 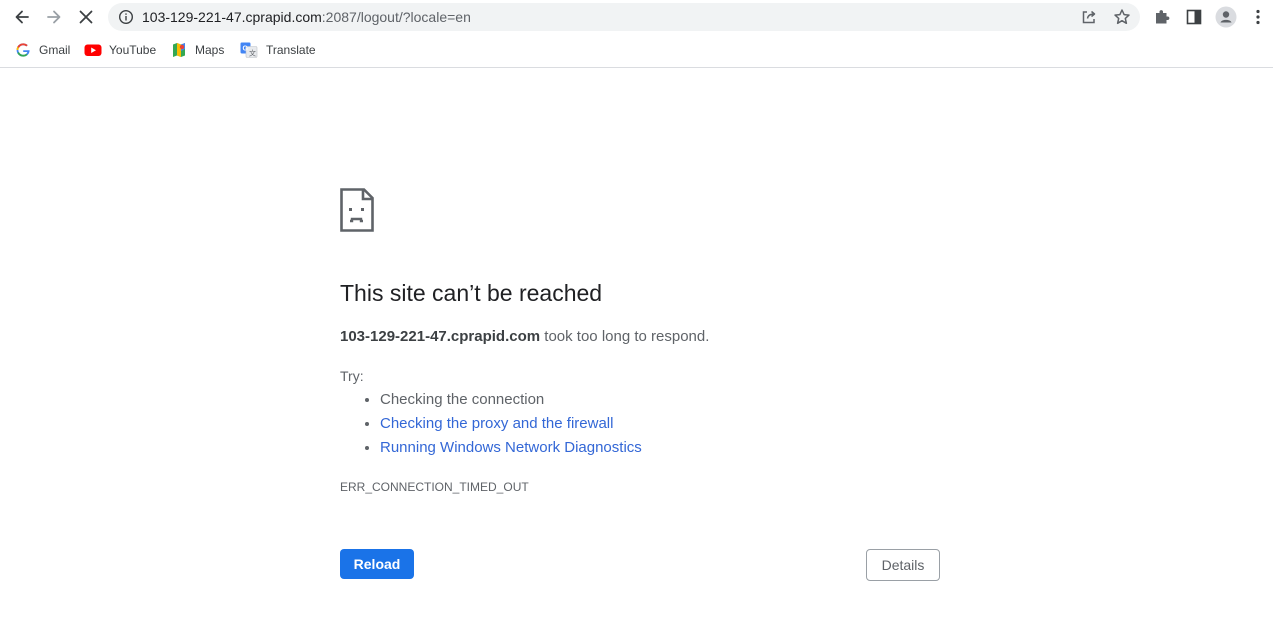 I want to click on bookmark-maps: Maps, so click(x=197, y=50).